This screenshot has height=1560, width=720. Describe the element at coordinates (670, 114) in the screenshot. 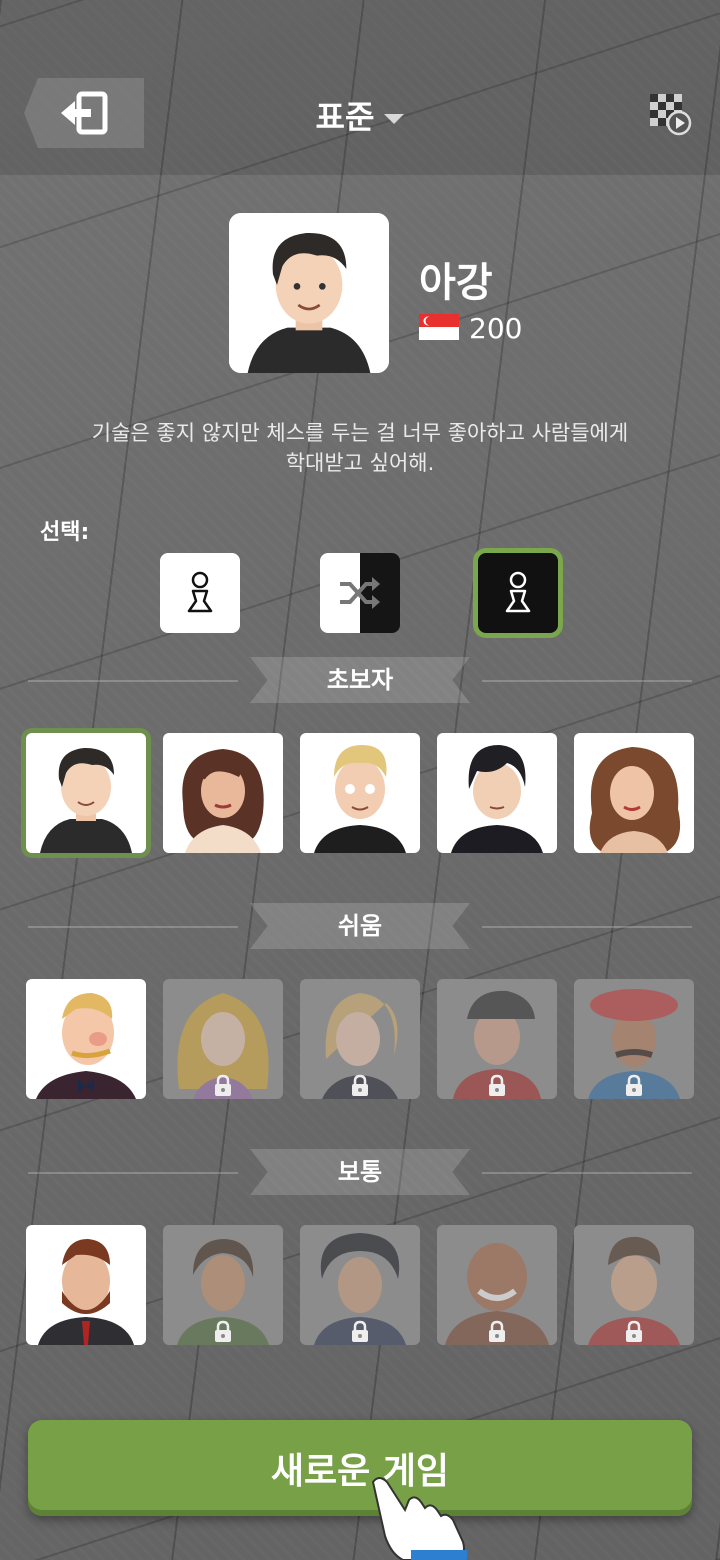

I see `replay-icon` at that location.